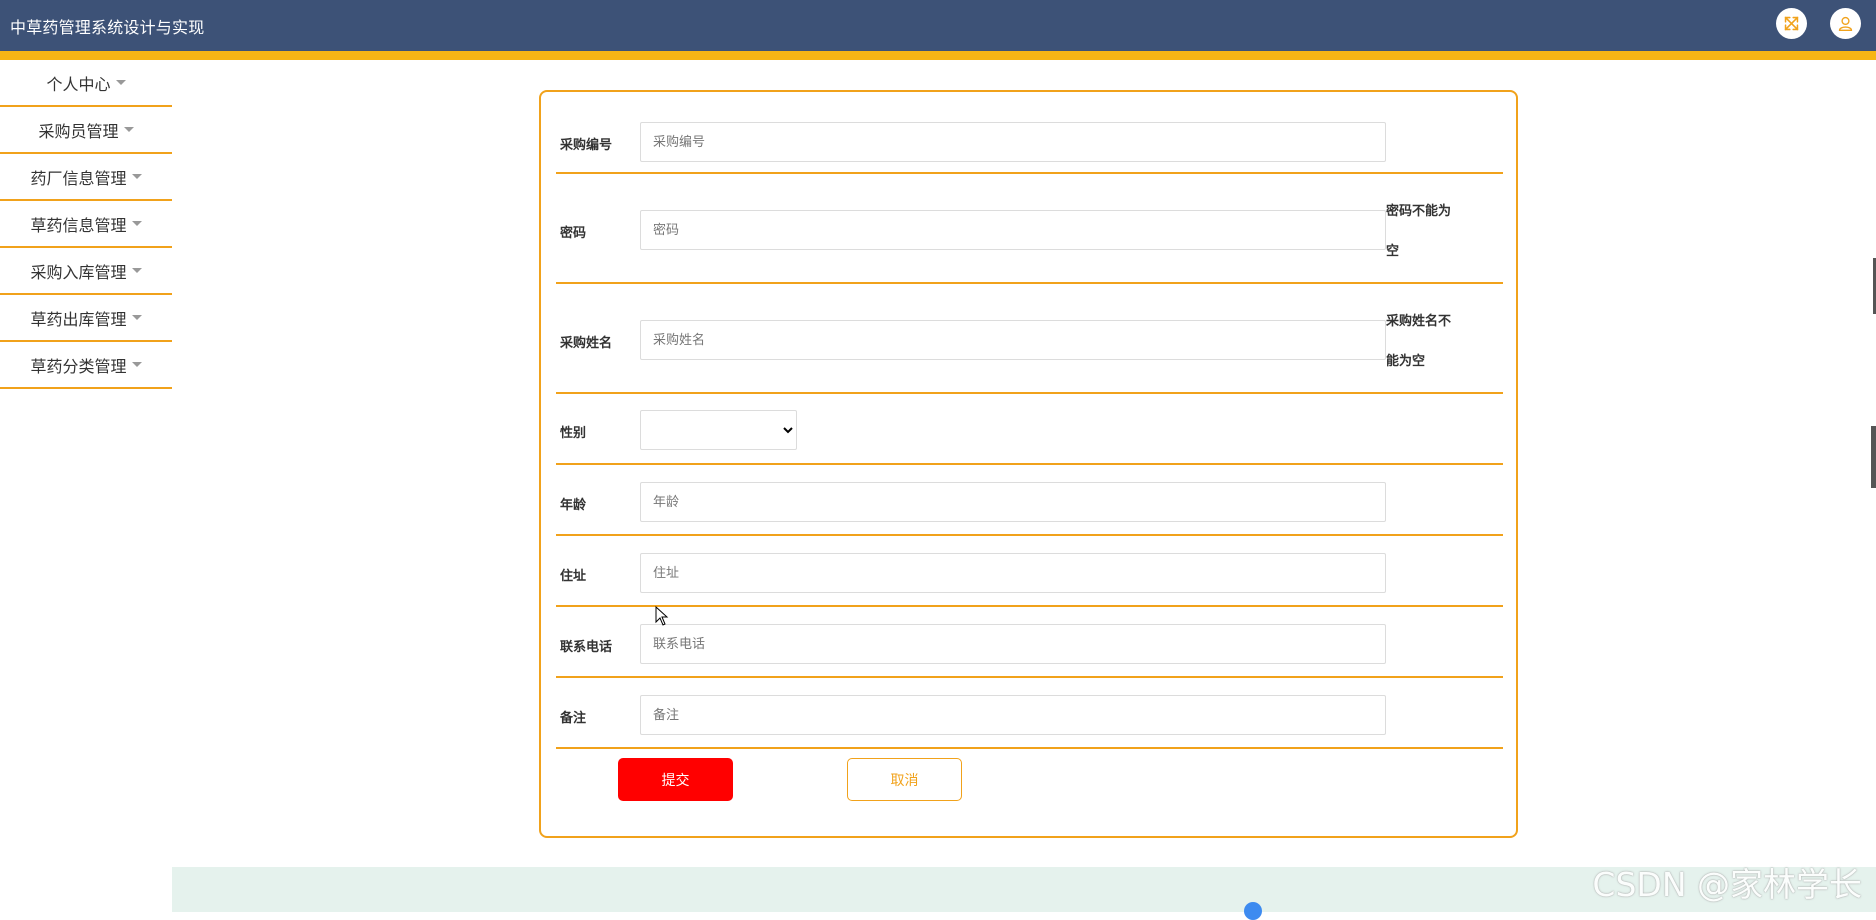  Describe the element at coordinates (586, 647) in the screenshot. I see `phone-label: 联系电话` at that location.